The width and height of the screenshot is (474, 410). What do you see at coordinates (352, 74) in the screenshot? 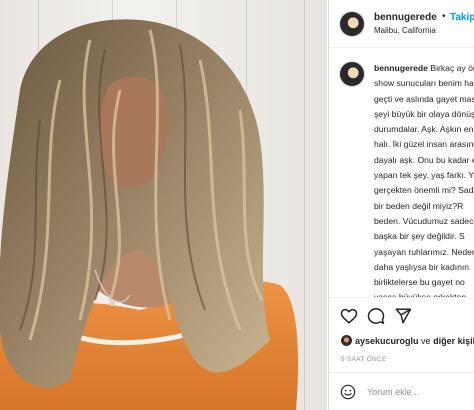
I see `caption-author-avatar` at bounding box center [352, 74].